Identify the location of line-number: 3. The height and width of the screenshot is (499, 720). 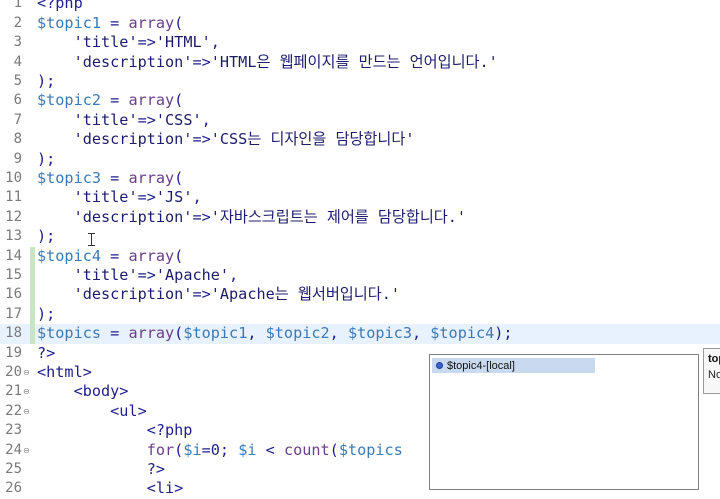
(17, 42).